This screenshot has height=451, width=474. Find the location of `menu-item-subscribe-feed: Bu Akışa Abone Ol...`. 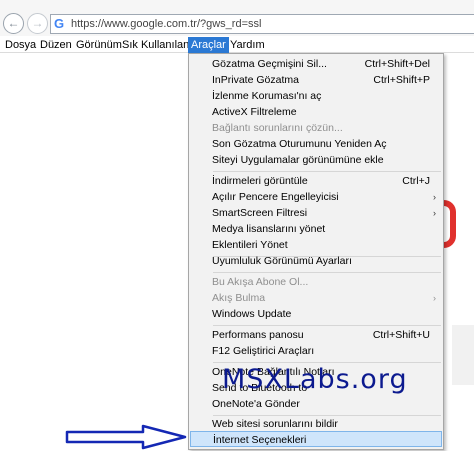

menu-item-subscribe-feed: Bu Akışa Abone Ol... is located at coordinates (260, 282).